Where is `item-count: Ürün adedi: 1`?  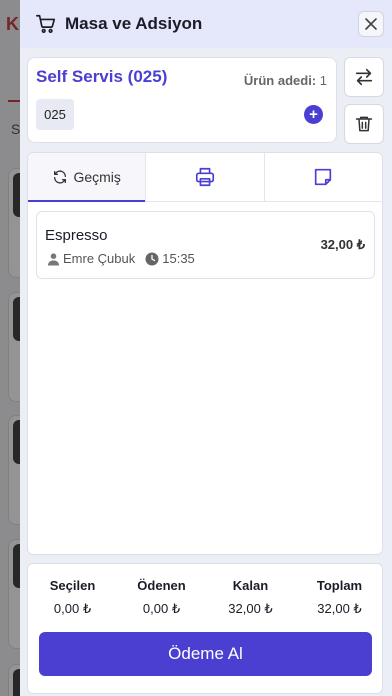
item-count: Ürün adedi: 1 is located at coordinates (285, 80).